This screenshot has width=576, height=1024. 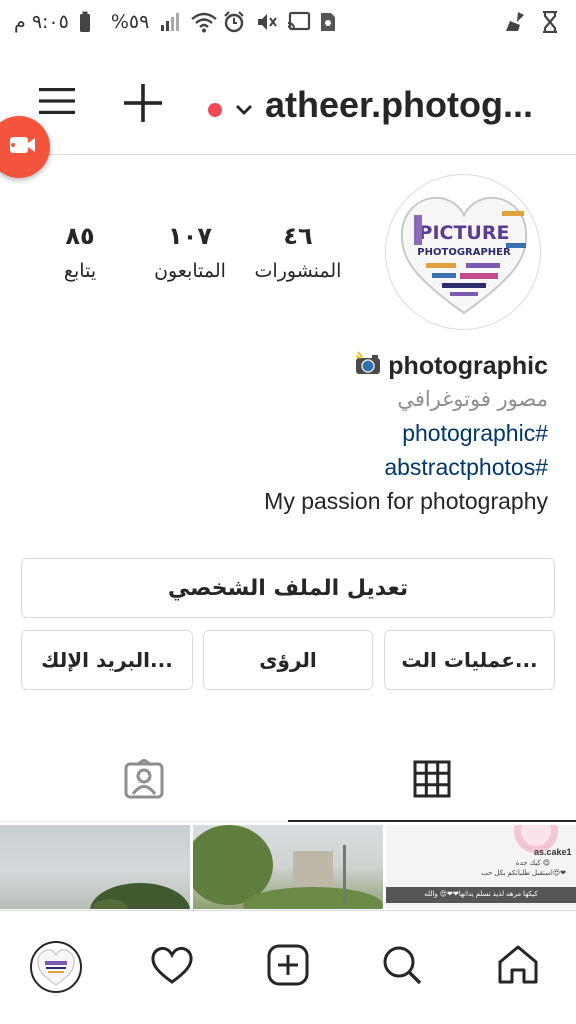 What do you see at coordinates (298, 467) in the screenshot?
I see `bio-hashtag-abstractphotos: abstractphotos#` at bounding box center [298, 467].